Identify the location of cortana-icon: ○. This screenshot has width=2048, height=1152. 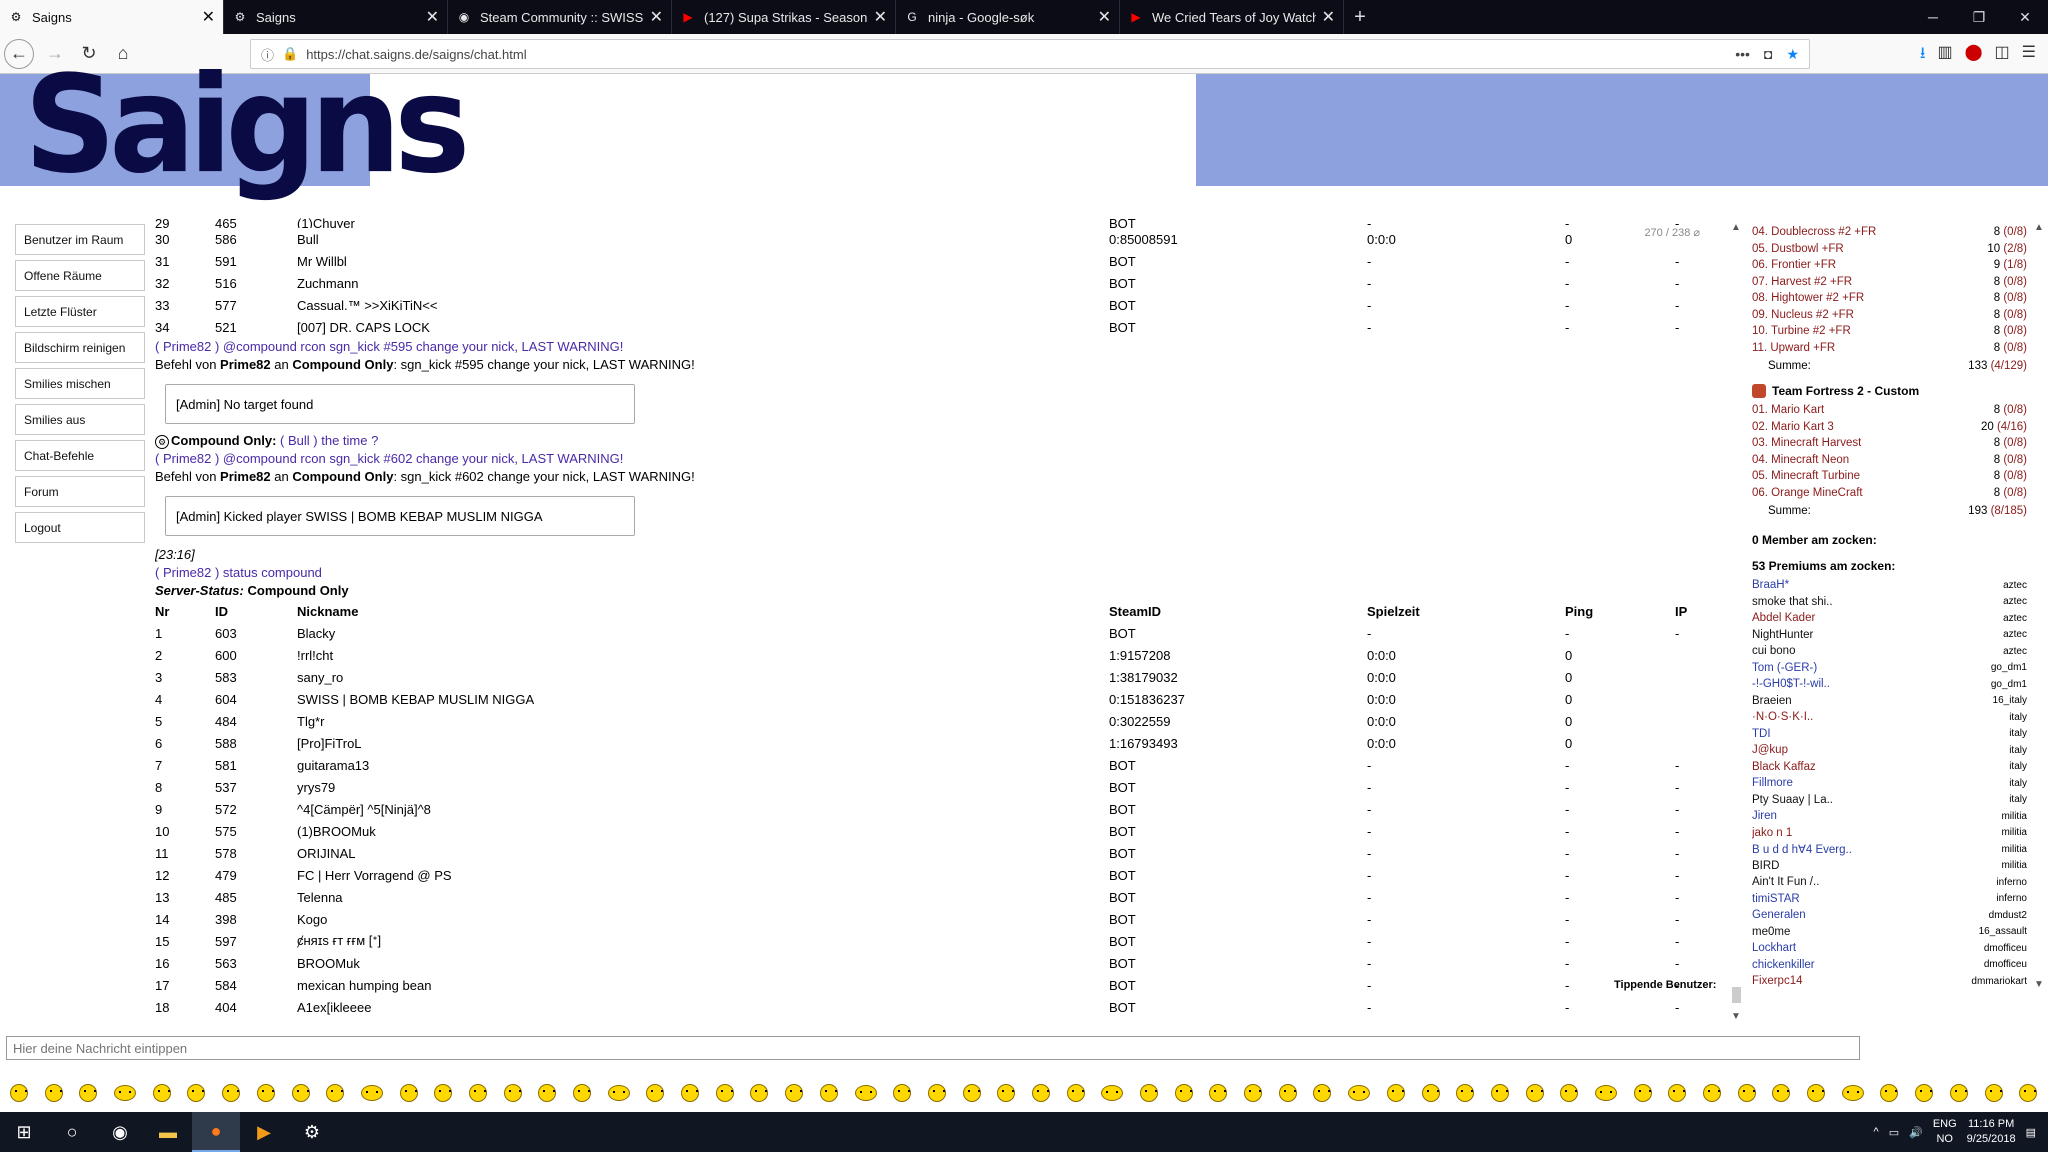
(72, 1132).